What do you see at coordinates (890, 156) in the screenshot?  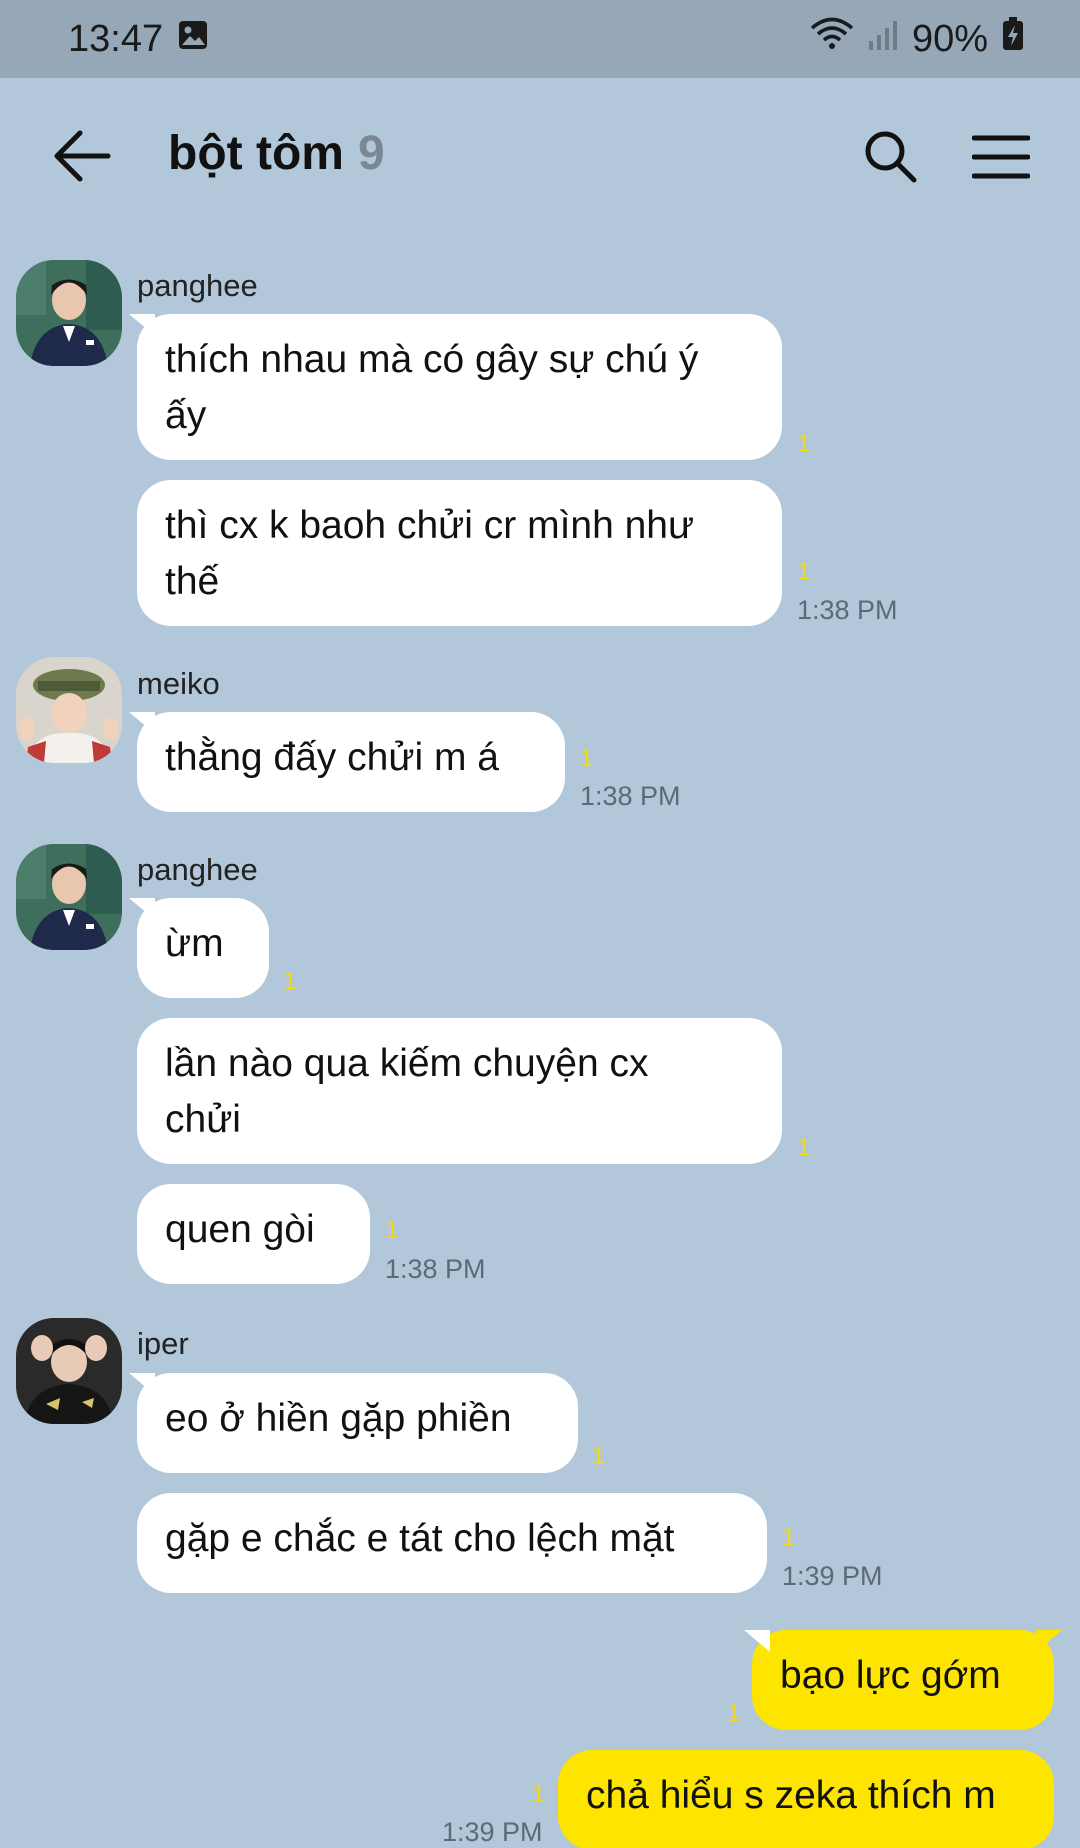 I see `search-icon` at bounding box center [890, 156].